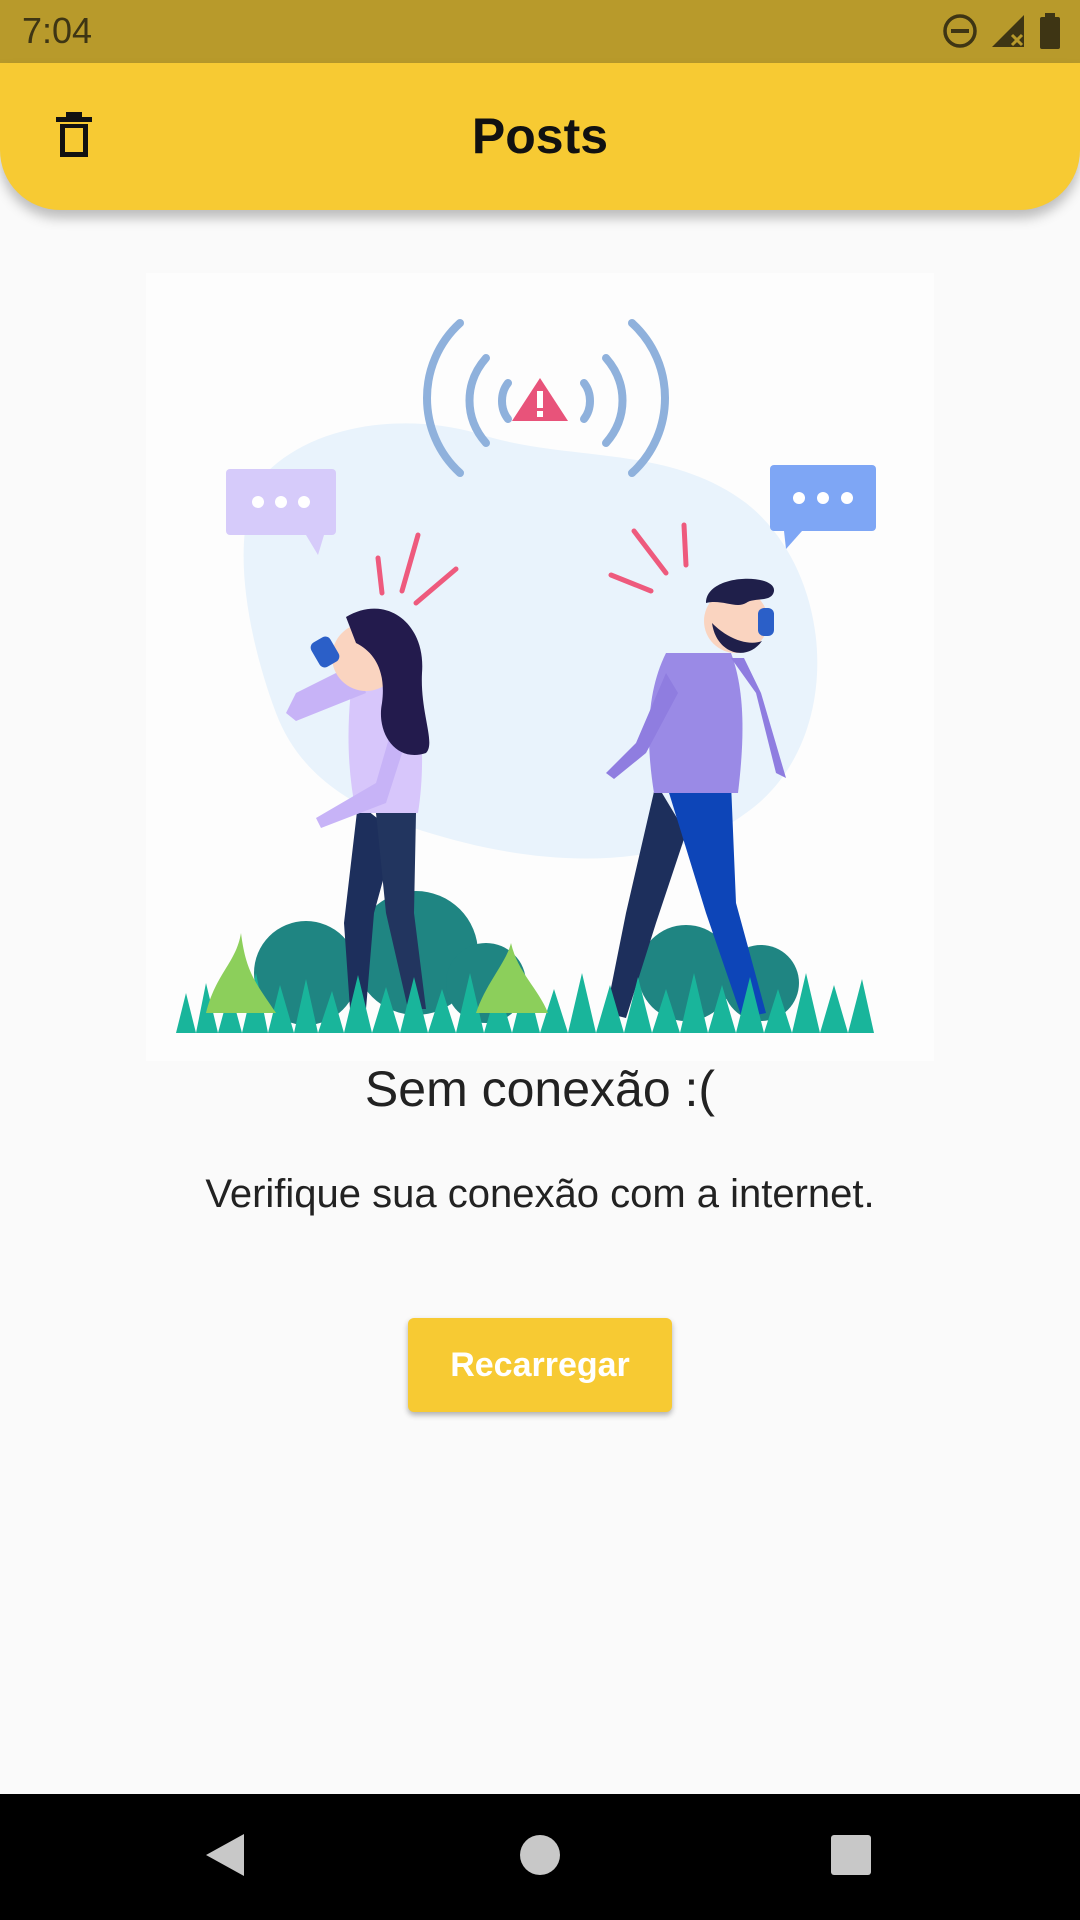 The image size is (1080, 1920). Describe the element at coordinates (540, 1089) in the screenshot. I see `empty-state-title: Sem conexão :(` at that location.